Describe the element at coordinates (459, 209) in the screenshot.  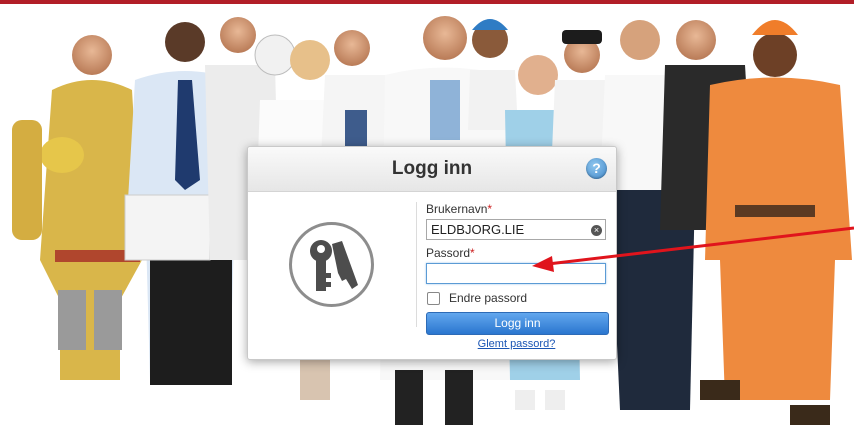
I see `username-label: Brukernavn*` at that location.